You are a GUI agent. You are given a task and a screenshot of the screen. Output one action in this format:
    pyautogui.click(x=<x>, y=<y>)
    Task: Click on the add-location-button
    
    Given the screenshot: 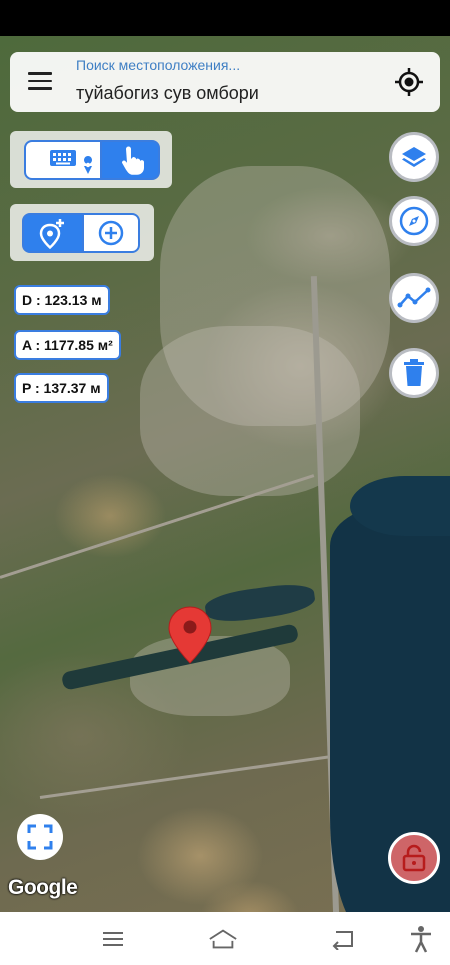 What is the action you would take?
    pyautogui.click(x=53, y=233)
    